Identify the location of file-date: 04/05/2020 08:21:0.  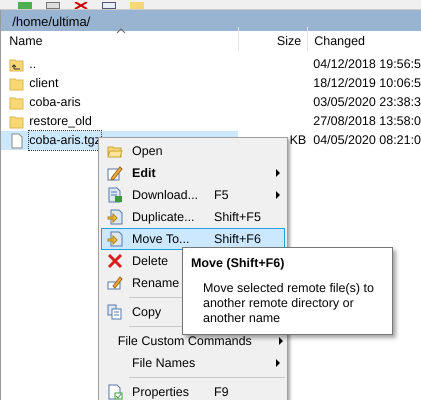
(367, 140).